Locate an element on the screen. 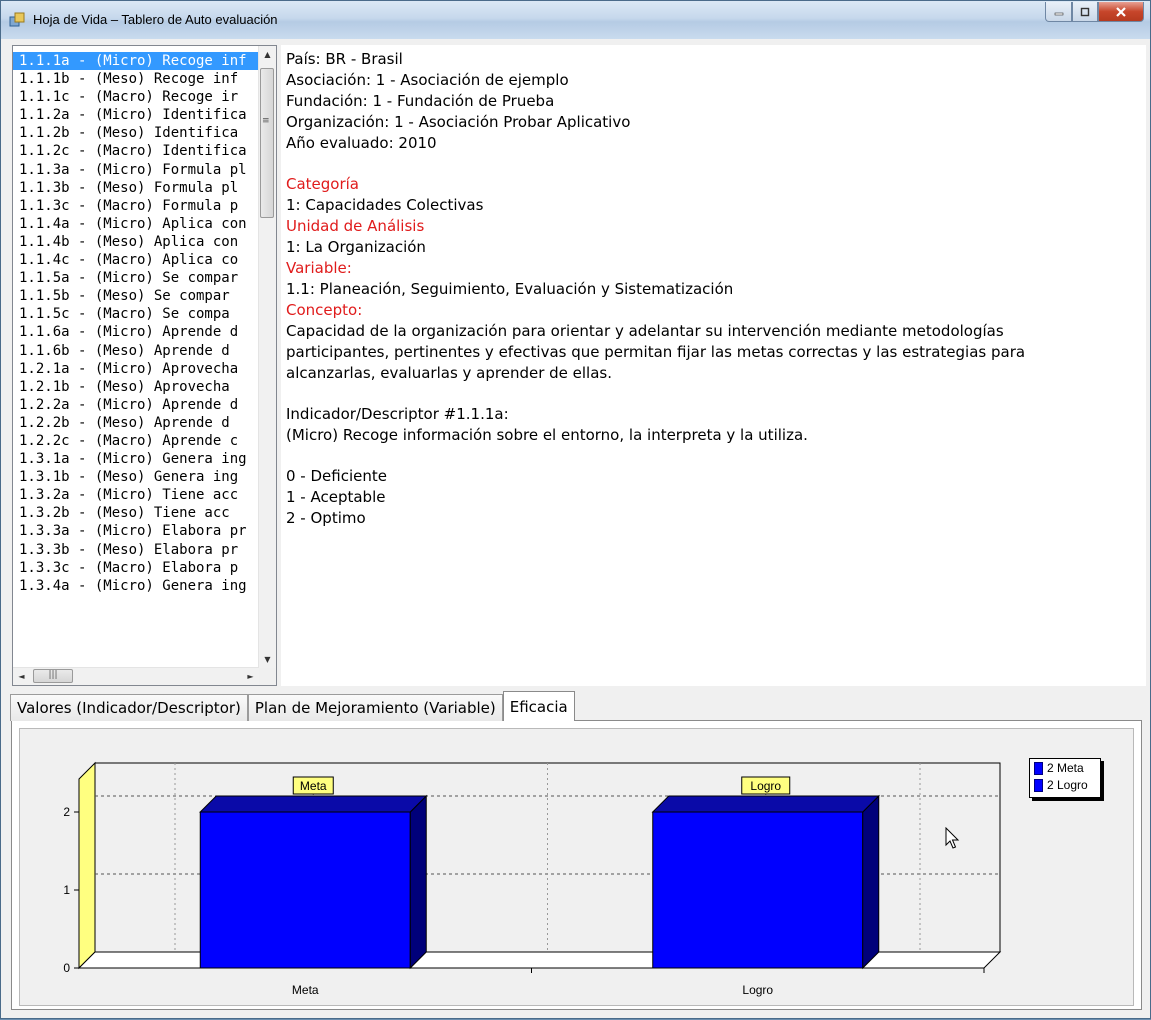 This screenshot has height=1020, width=1151. tab-eficacia: Eficacia is located at coordinates (538, 706).